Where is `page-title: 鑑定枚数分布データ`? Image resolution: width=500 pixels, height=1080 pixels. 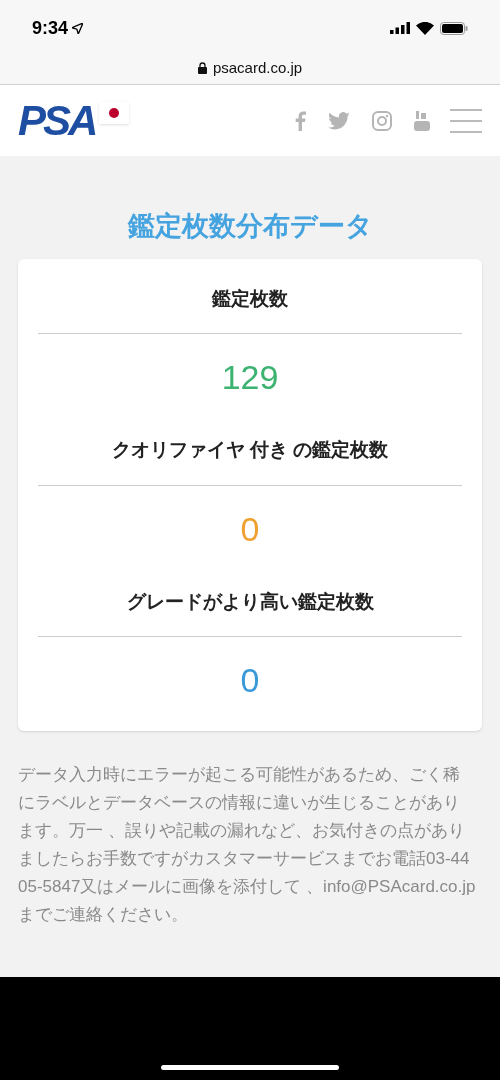 page-title: 鑑定枚数分布データ is located at coordinates (250, 226).